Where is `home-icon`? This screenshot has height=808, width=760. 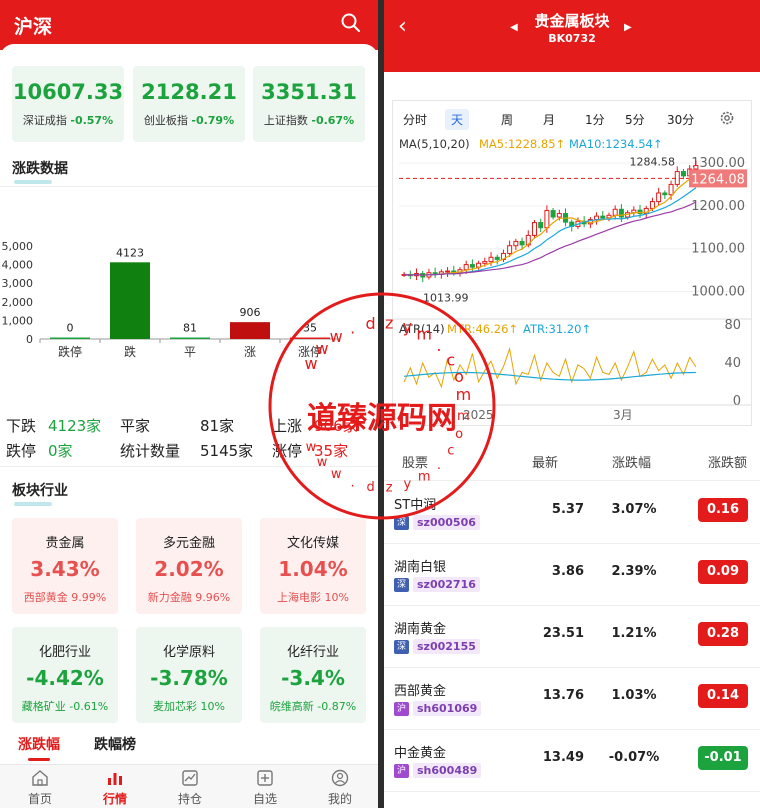 home-icon is located at coordinates (40, 778).